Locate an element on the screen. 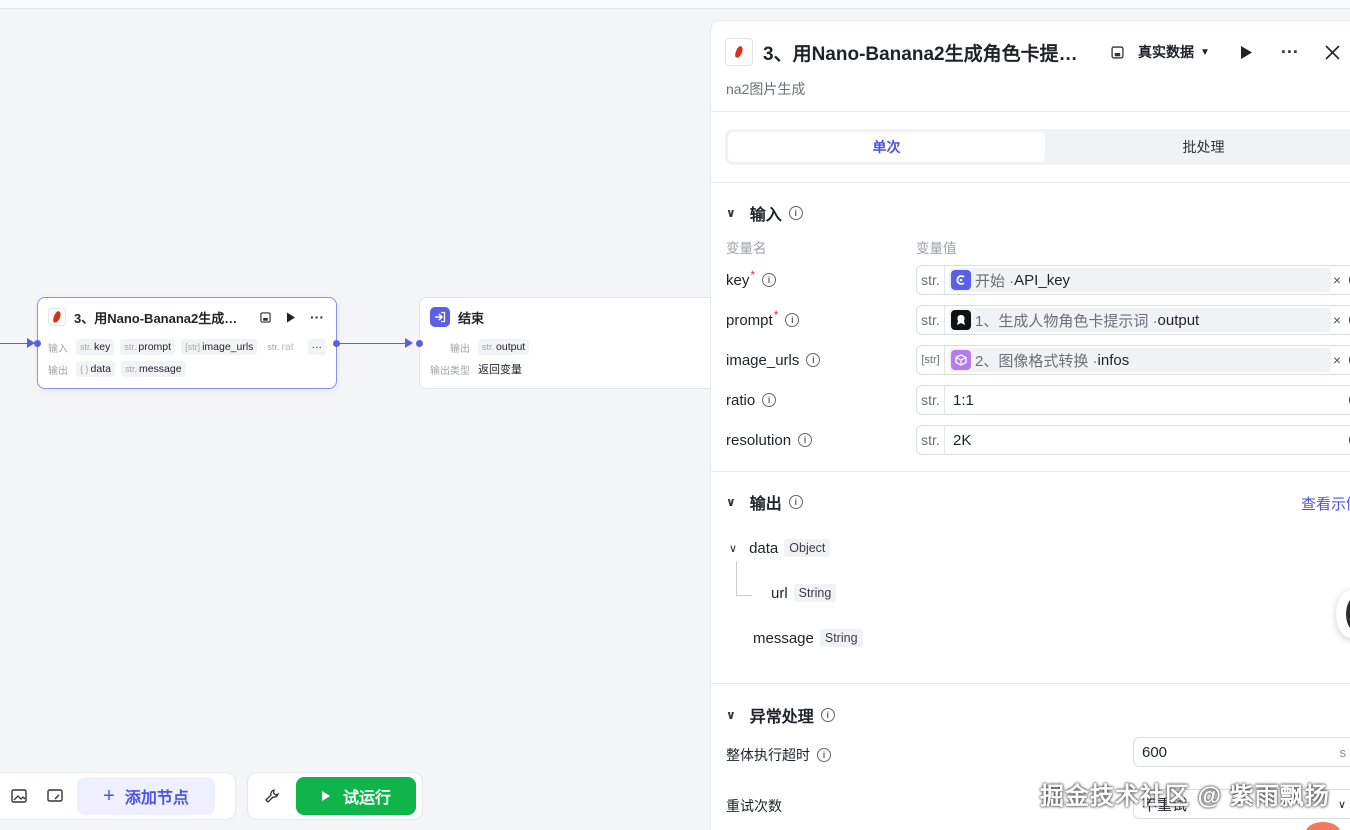  header-divider is located at coordinates (1030, 111).